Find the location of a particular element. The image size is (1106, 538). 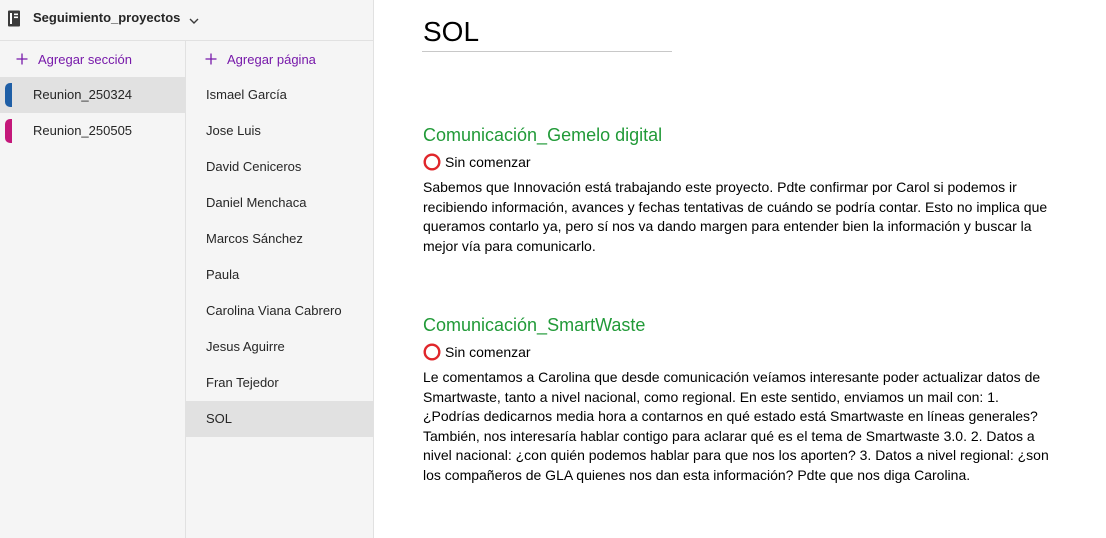

title-underline is located at coordinates (547, 51).